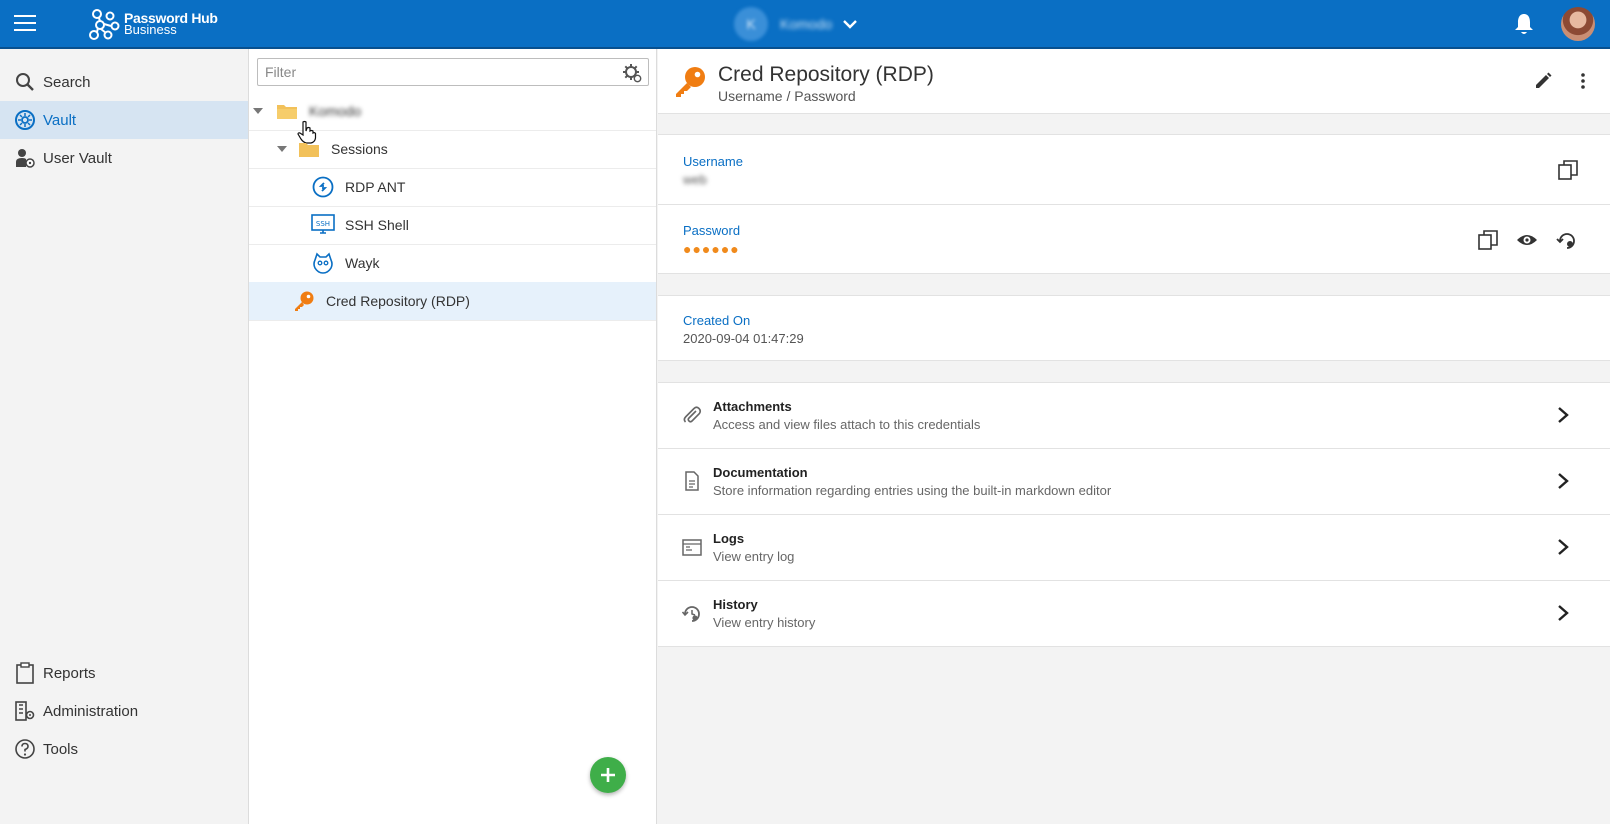  I want to click on created-on-label: Created On, so click(717, 320).